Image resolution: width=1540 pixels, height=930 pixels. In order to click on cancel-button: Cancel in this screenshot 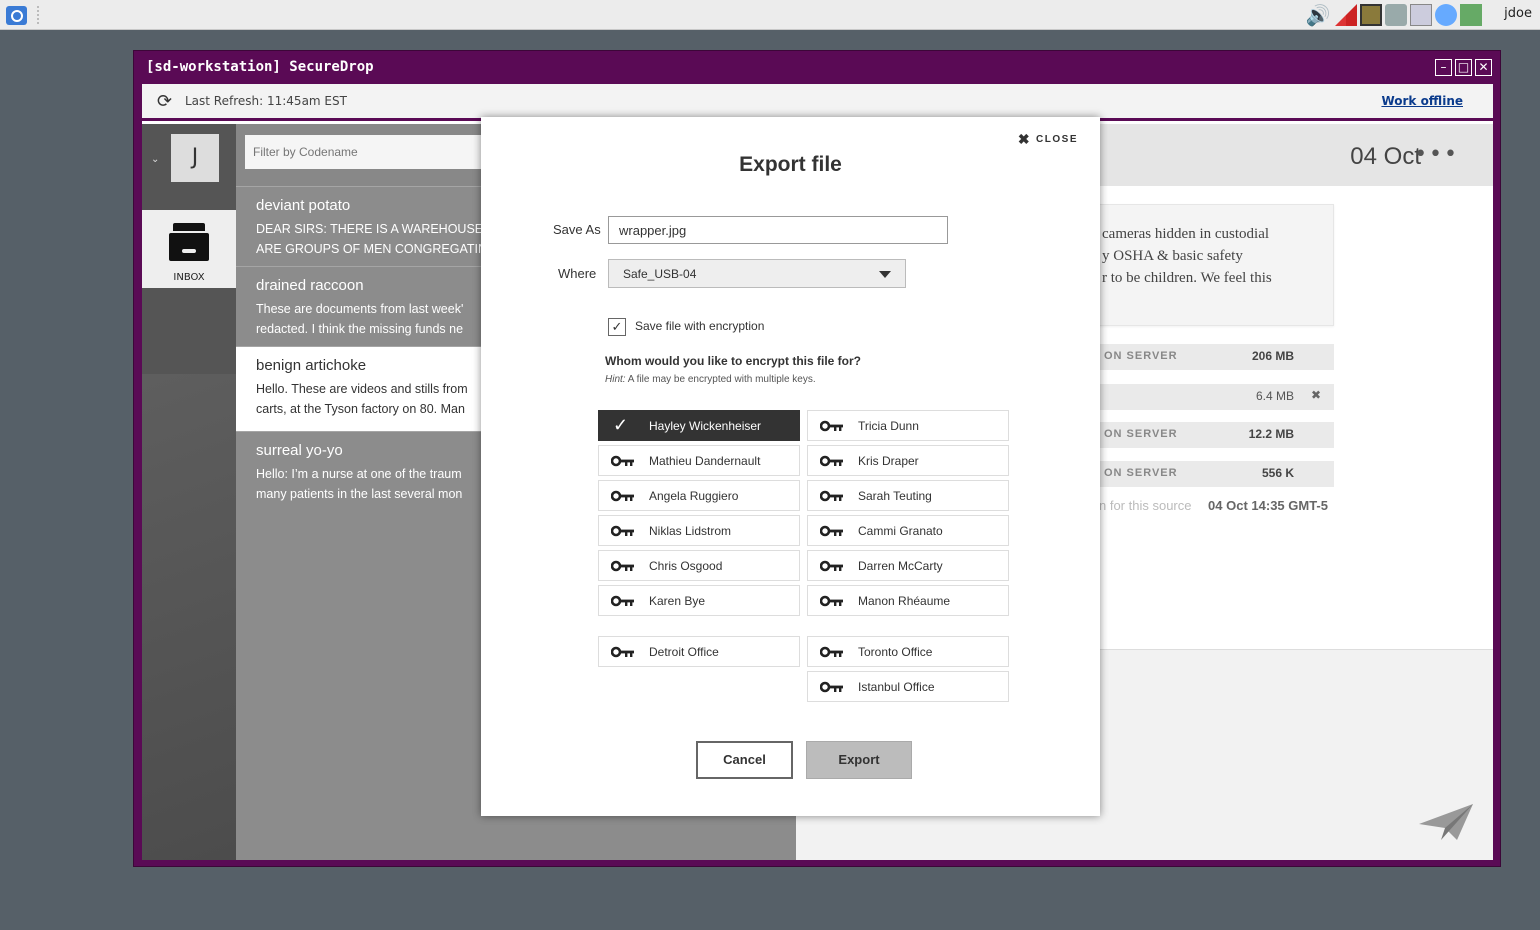, I will do `click(744, 760)`.